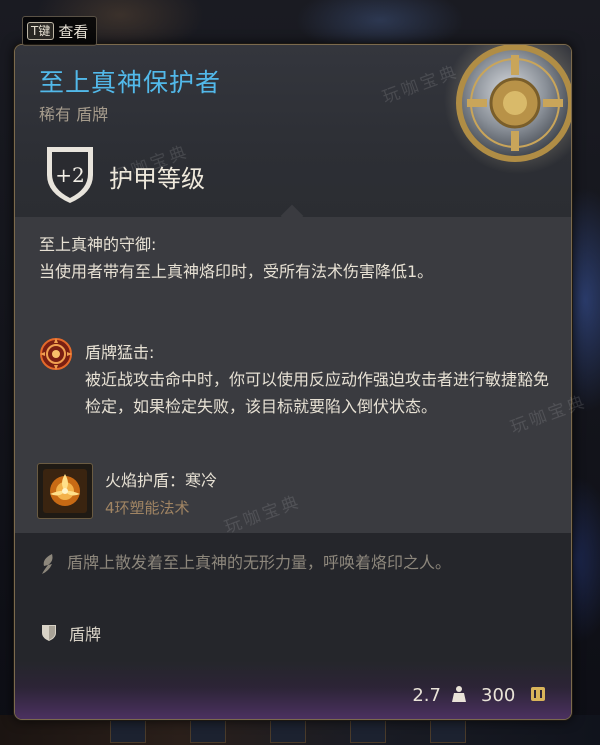 The width and height of the screenshot is (600, 745). Describe the element at coordinates (426, 695) in the screenshot. I see `item-weight: 2.7` at that location.